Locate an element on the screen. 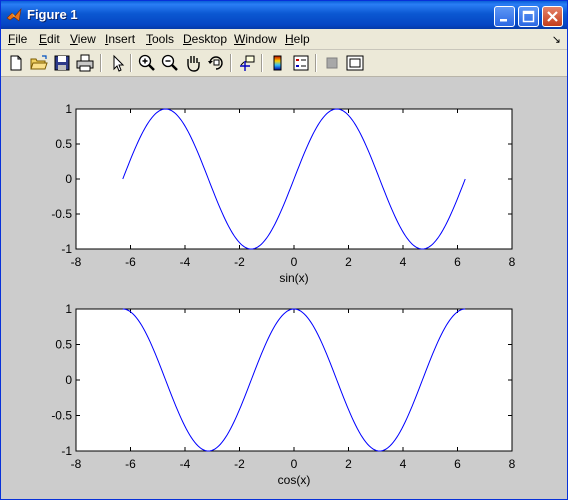  x-axis-label: sin(x) is located at coordinates (293, 278).